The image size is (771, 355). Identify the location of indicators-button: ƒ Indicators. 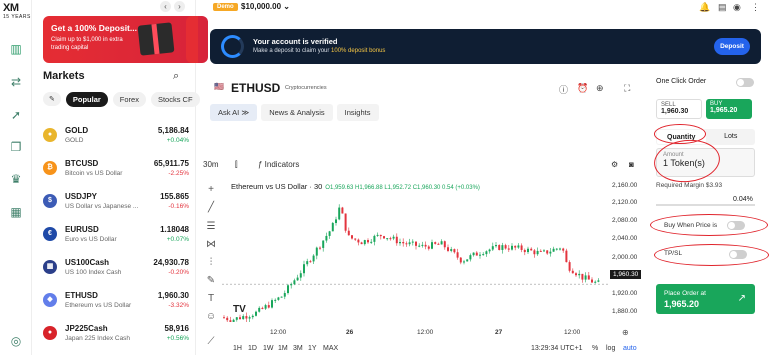
(278, 164).